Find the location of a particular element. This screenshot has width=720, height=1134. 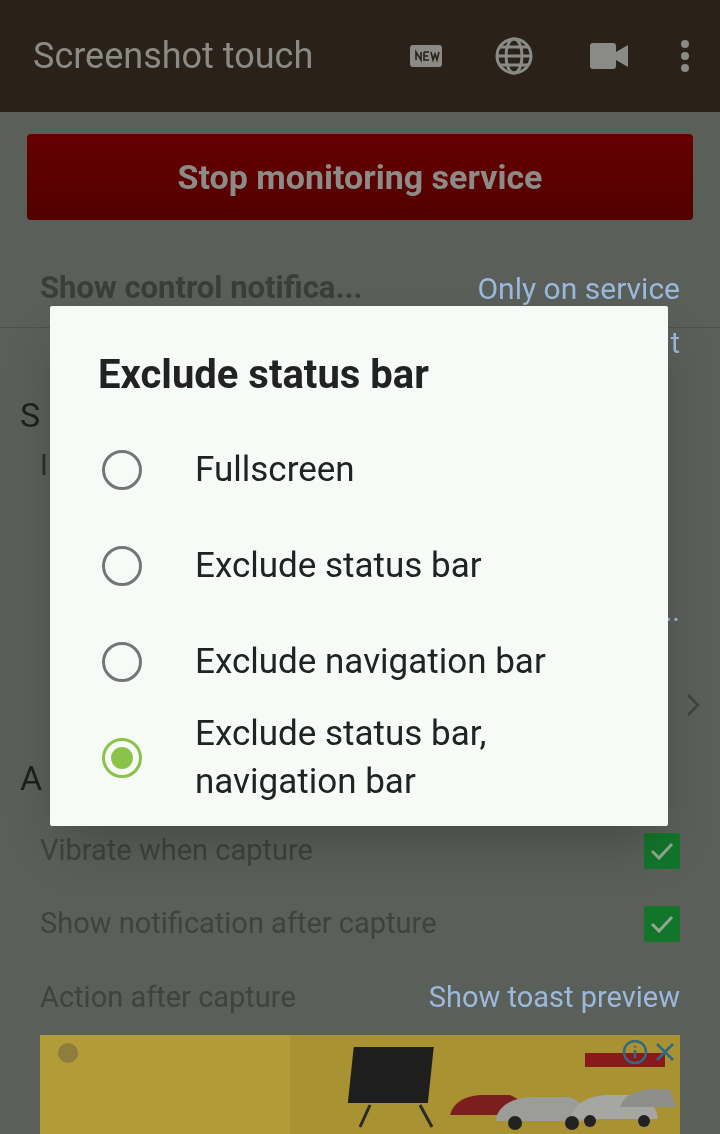

app-title: Screenshot touch is located at coordinates (174, 56).